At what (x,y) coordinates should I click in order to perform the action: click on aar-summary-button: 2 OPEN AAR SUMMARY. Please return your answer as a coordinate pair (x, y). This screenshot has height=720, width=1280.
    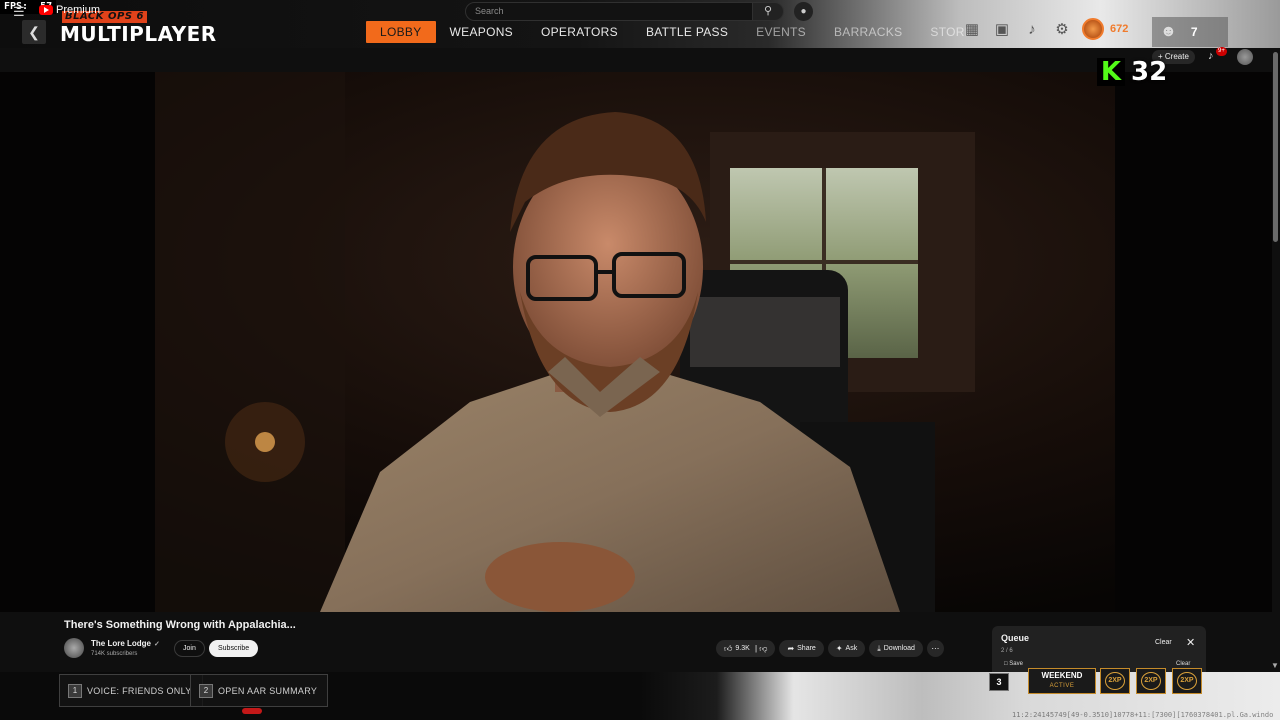
    Looking at the image, I should click on (259, 690).